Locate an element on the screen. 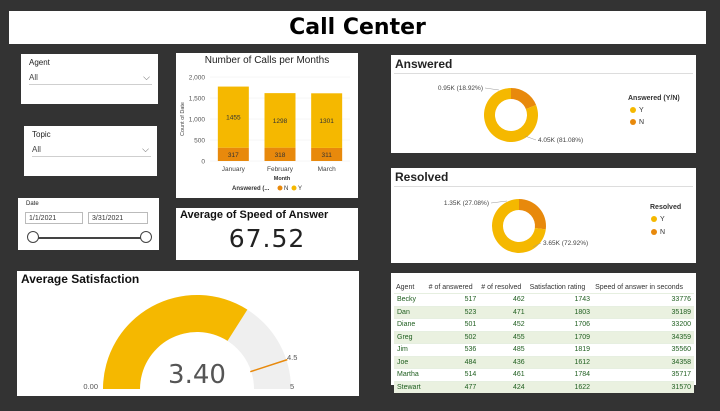  table-row: Becky 517 462 1743 33776 is located at coordinates (544, 299).